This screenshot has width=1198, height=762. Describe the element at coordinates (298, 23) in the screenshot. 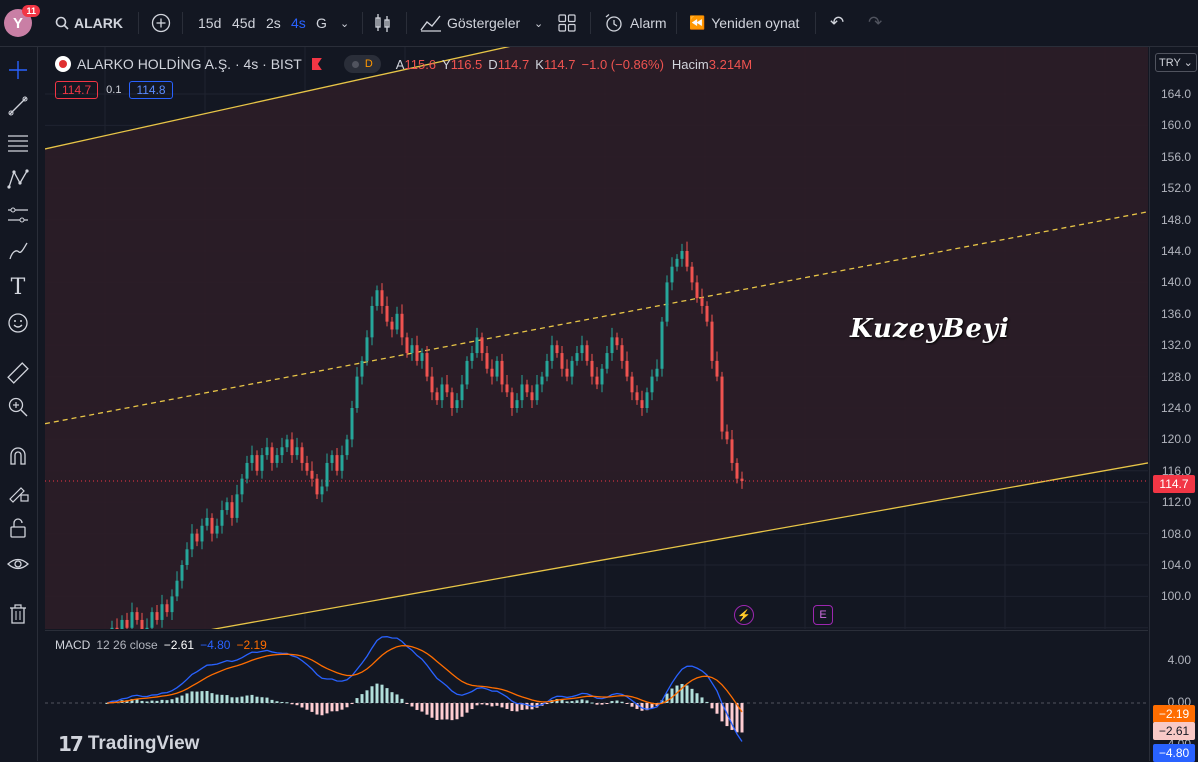

I see `interval-4s: 4s` at that location.